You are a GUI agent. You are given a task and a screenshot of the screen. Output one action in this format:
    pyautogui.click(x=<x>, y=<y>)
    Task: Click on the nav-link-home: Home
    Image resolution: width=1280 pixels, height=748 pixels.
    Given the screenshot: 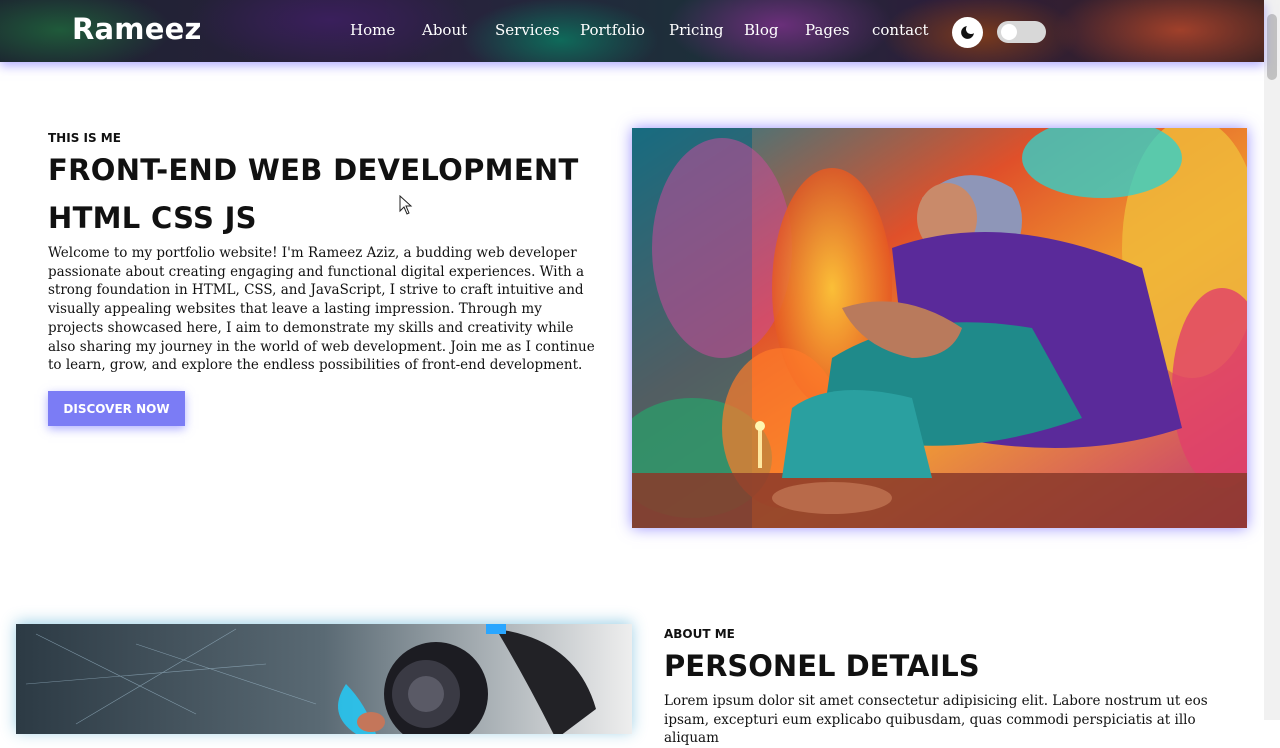 What is the action you would take?
    pyautogui.click(x=372, y=30)
    